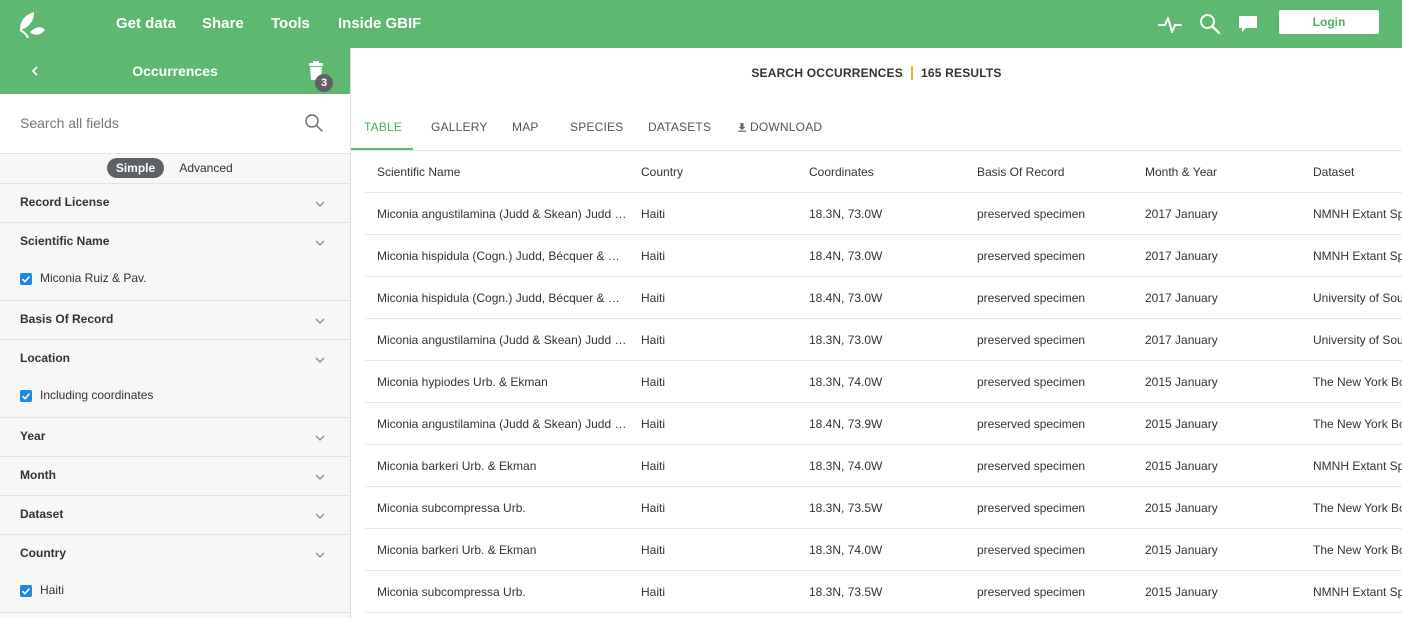 The width and height of the screenshot is (1402, 618). I want to click on filter-header: Scientific Name, so click(175, 242).